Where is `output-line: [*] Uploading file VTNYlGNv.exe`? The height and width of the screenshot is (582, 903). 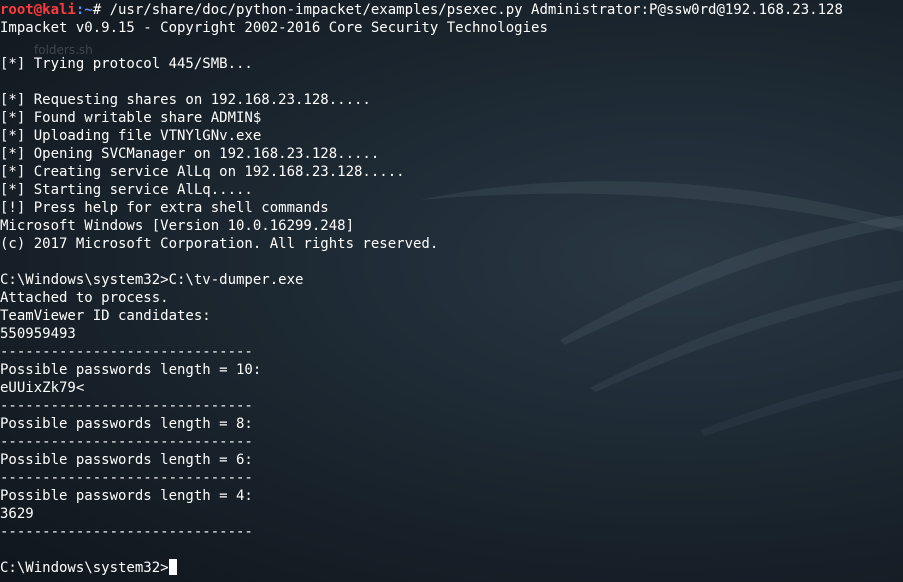
output-line: [*] Uploading file VTNYlGNv.exe is located at coordinates (131, 136).